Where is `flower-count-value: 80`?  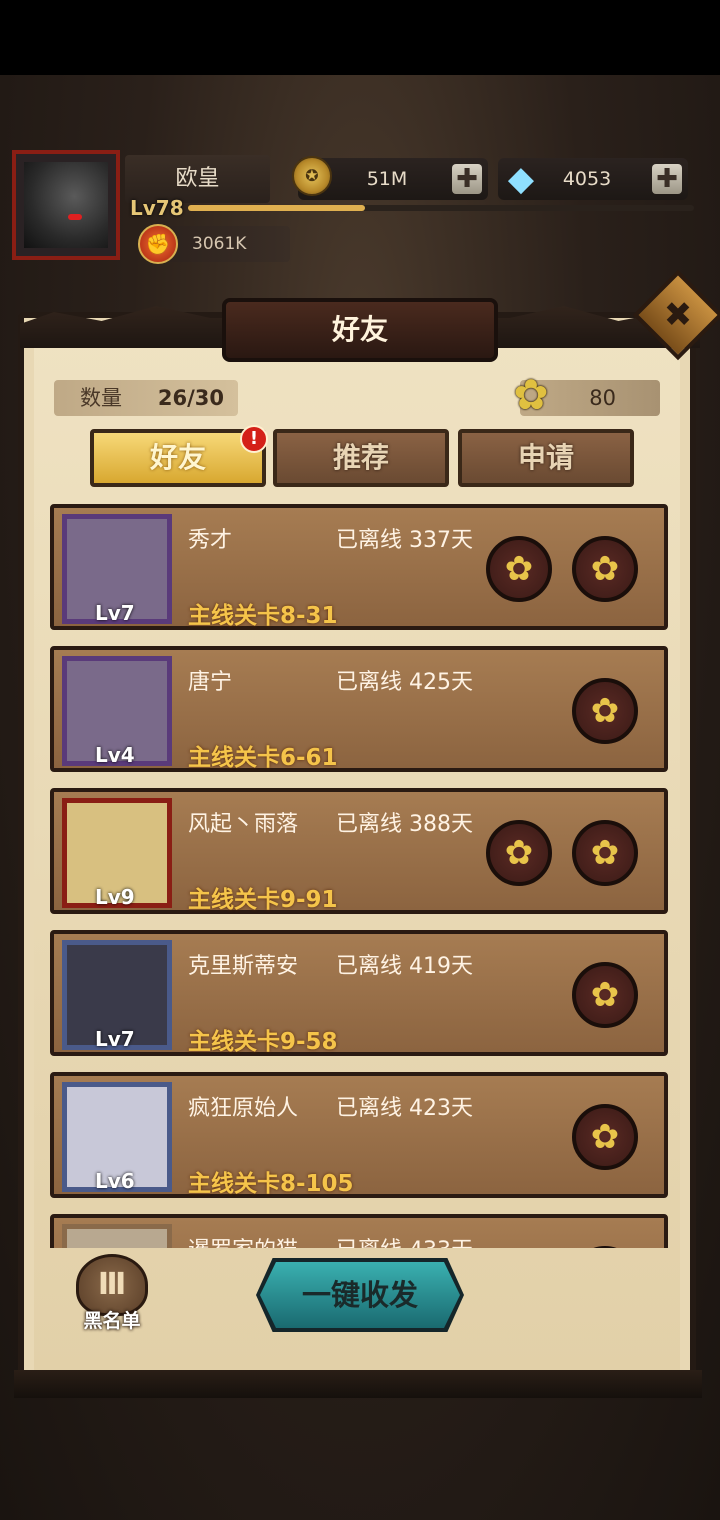 flower-count-value: 80 is located at coordinates (602, 398).